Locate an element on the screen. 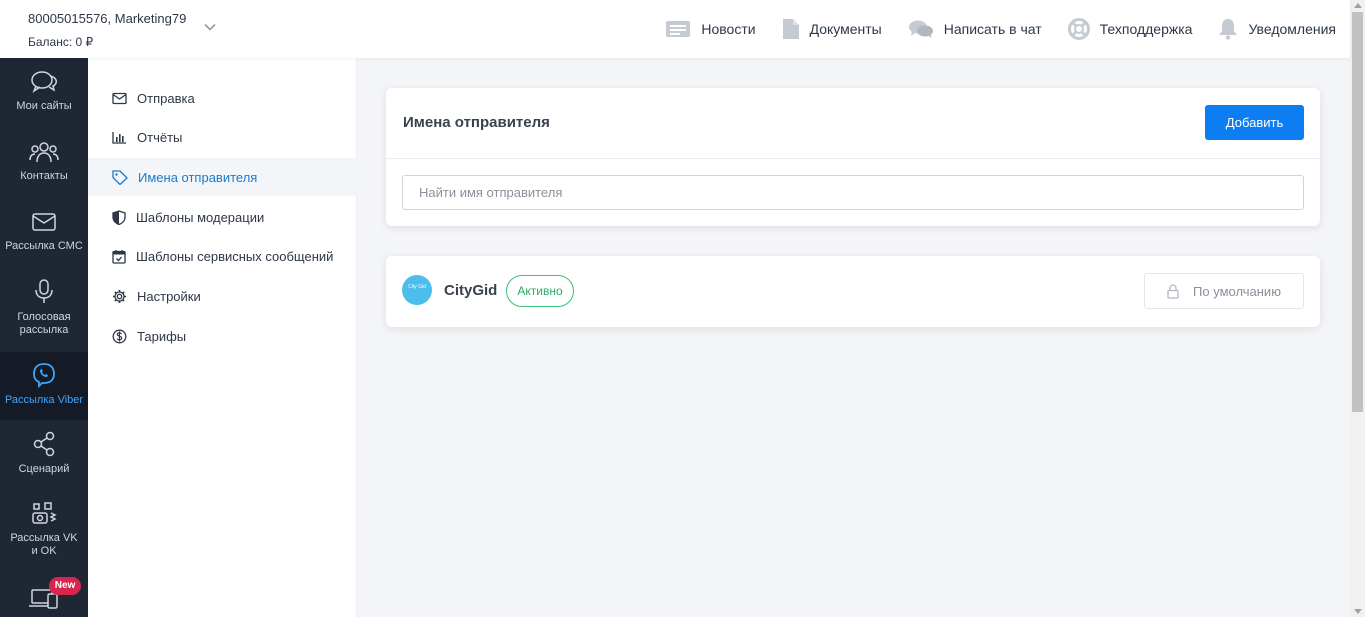 The height and width of the screenshot is (617, 1365). bell-icon is located at coordinates (1228, 29).